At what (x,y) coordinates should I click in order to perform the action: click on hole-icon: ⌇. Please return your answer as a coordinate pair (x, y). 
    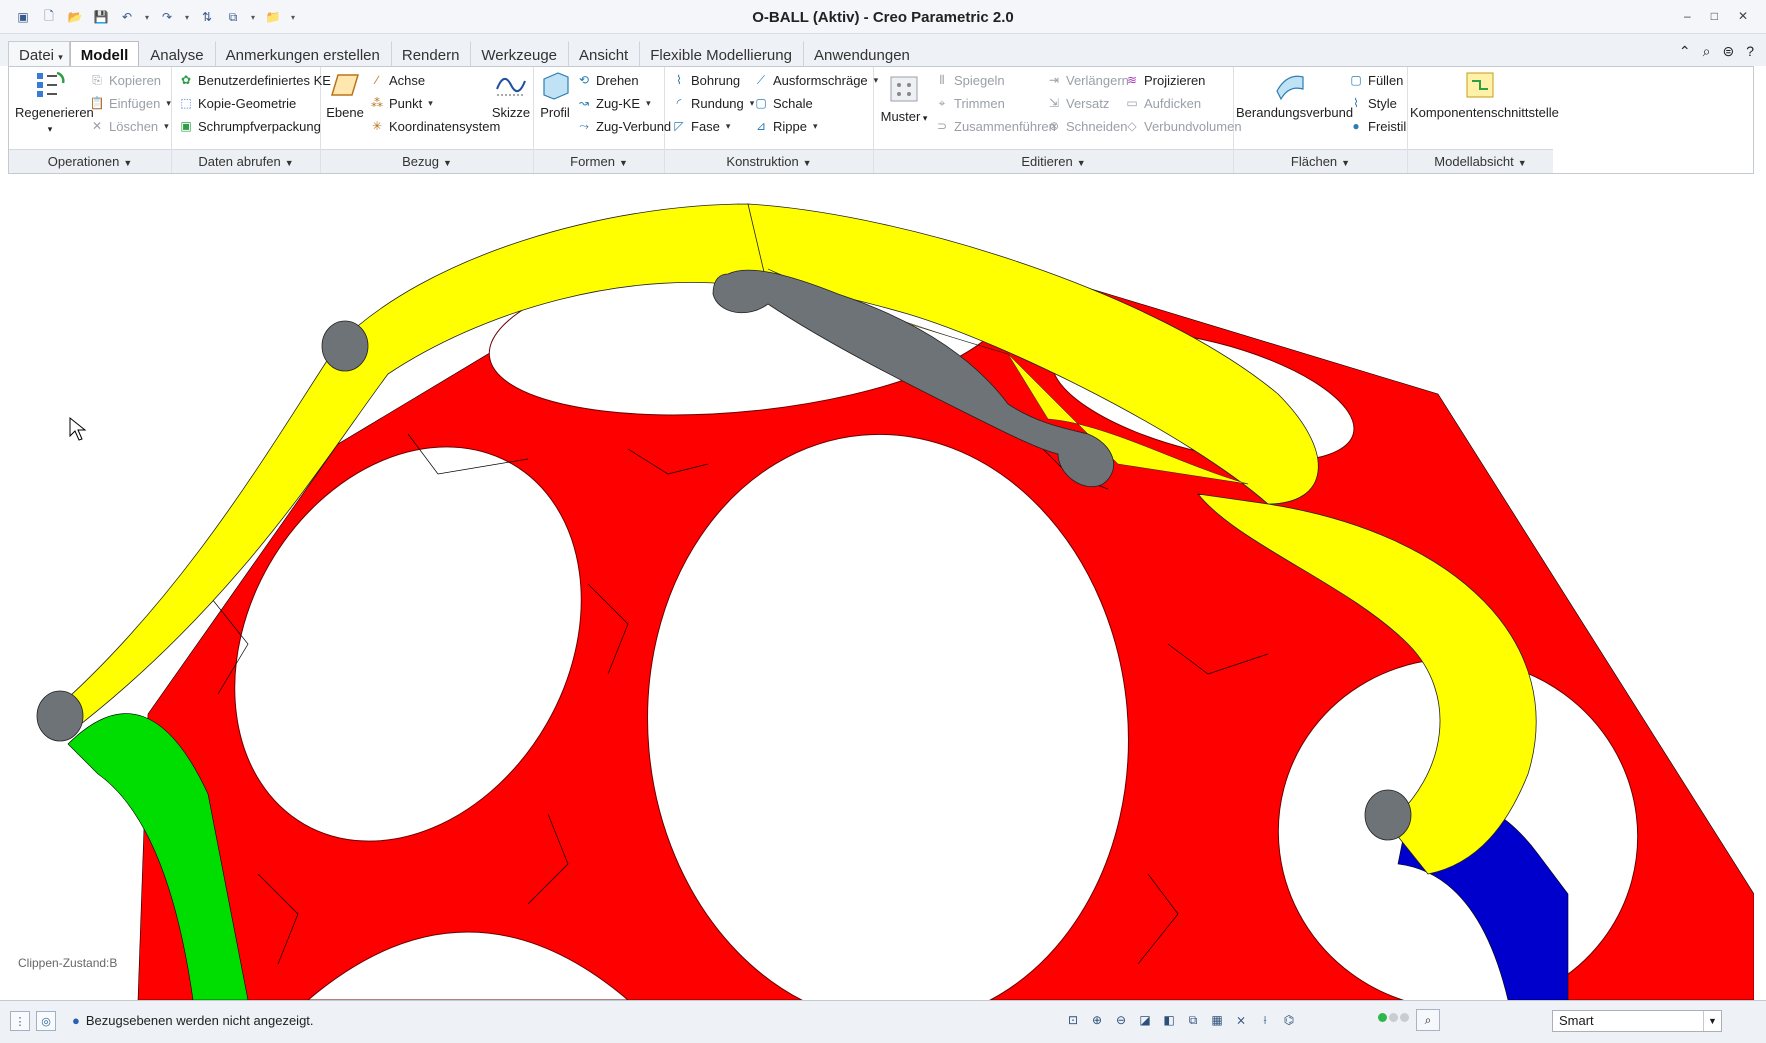
    Looking at the image, I should click on (679, 80).